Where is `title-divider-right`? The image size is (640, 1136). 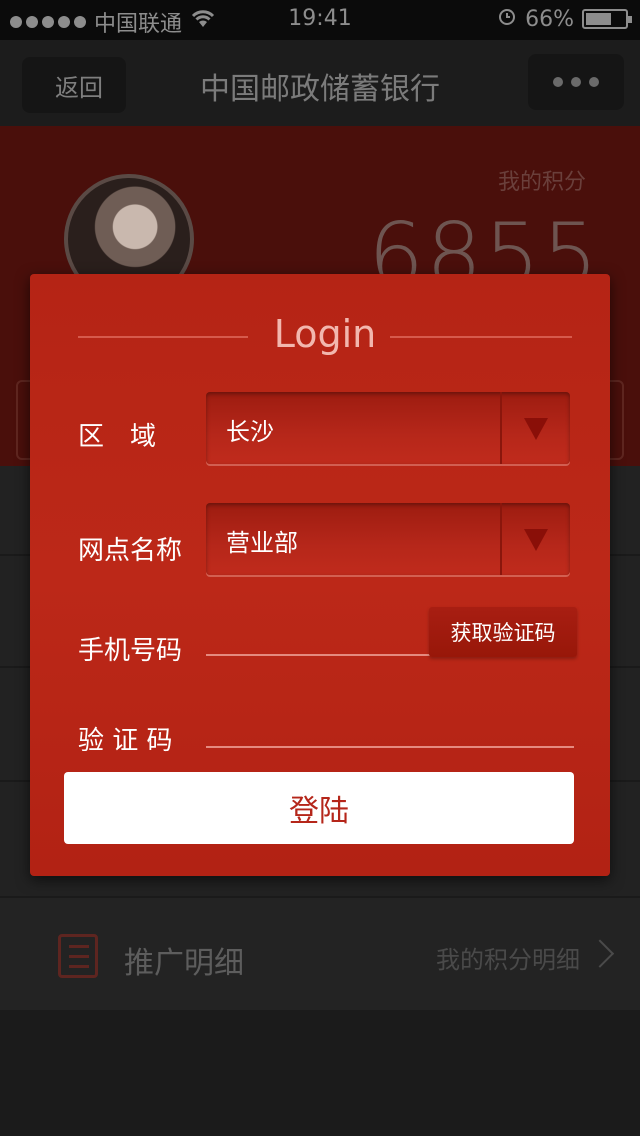
title-divider-right is located at coordinates (481, 337).